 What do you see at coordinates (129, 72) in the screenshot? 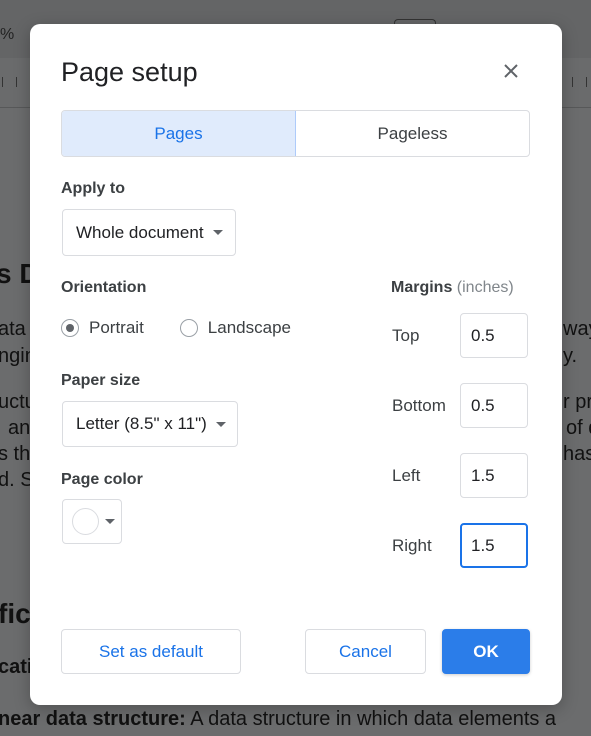
I see `dialog-title: Page setup` at bounding box center [129, 72].